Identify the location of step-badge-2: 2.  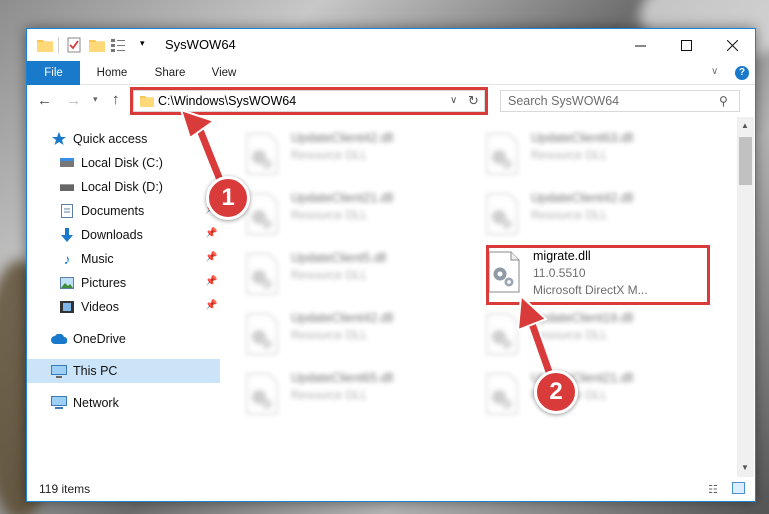
(556, 392).